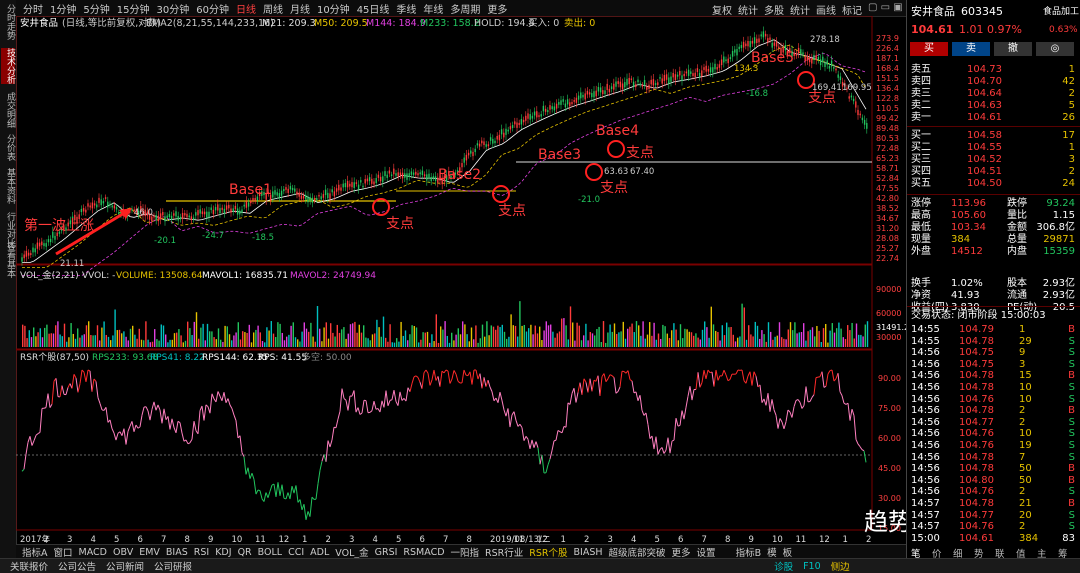  I want to click on left-rail: 分时走势 技术分析 成交明细 分价表 基本资料 行业对比 查看基本, so click(8, 279).